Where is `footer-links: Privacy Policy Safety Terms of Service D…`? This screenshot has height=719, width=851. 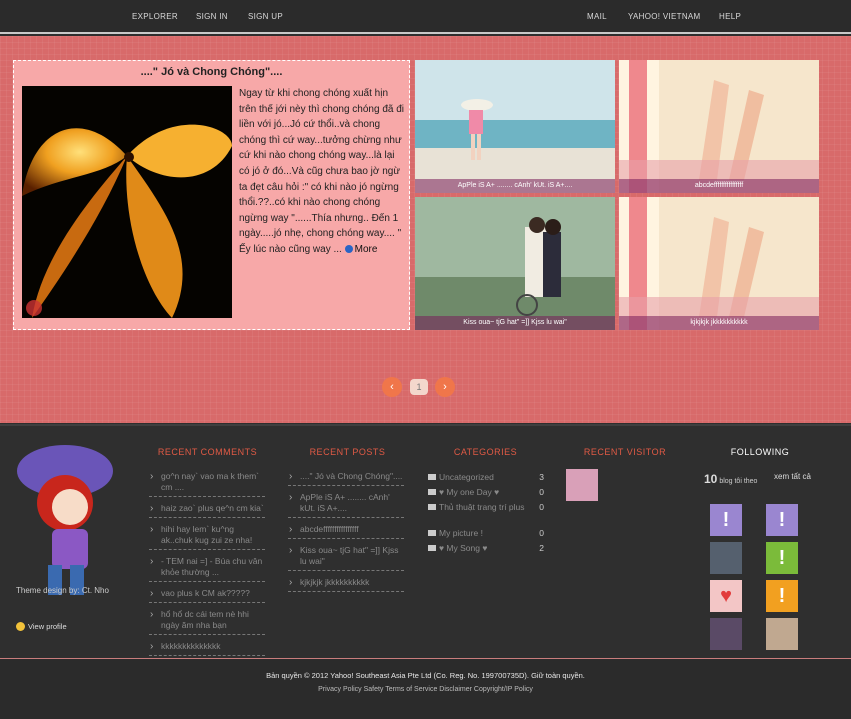
footer-links: Privacy Policy Safety Terms of Service D… is located at coordinates (425, 689).